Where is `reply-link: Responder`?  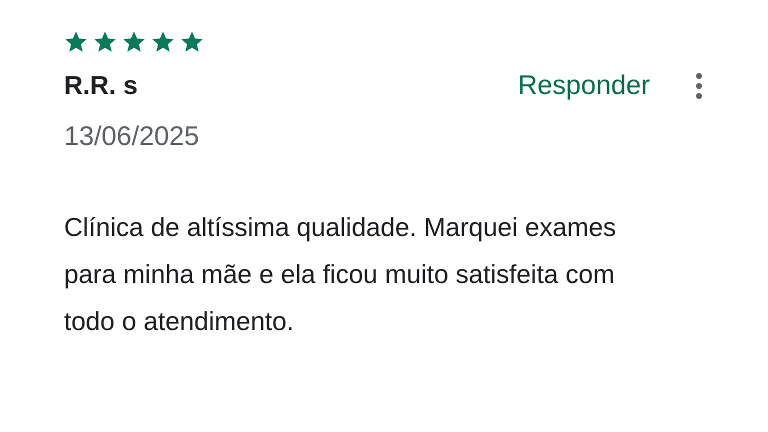 reply-link: Responder is located at coordinates (584, 85).